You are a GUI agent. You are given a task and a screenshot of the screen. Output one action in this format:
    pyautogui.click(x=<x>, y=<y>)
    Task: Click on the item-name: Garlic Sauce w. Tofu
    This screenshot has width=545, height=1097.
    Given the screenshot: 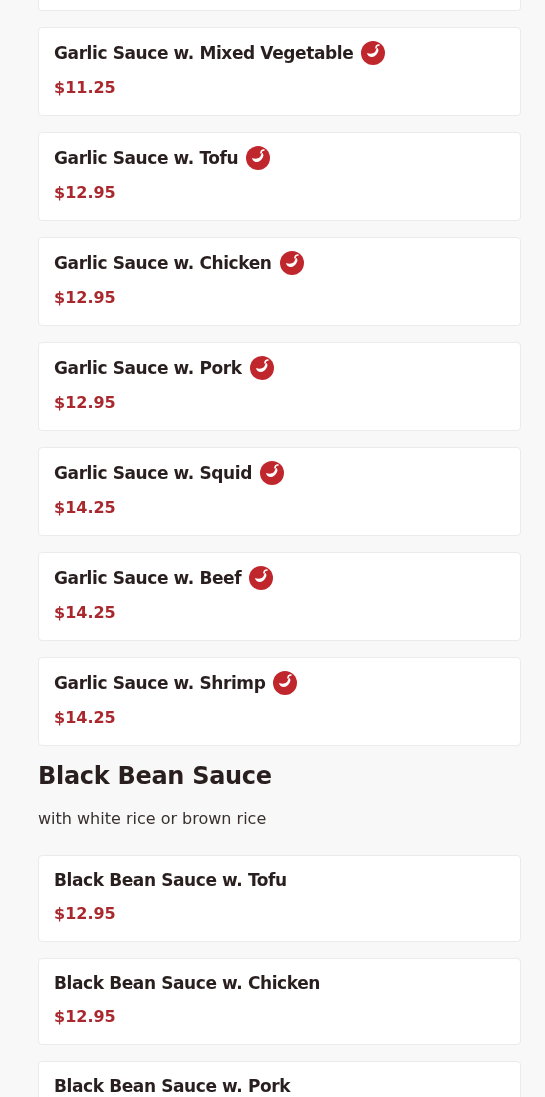 What is the action you would take?
    pyautogui.click(x=146, y=158)
    